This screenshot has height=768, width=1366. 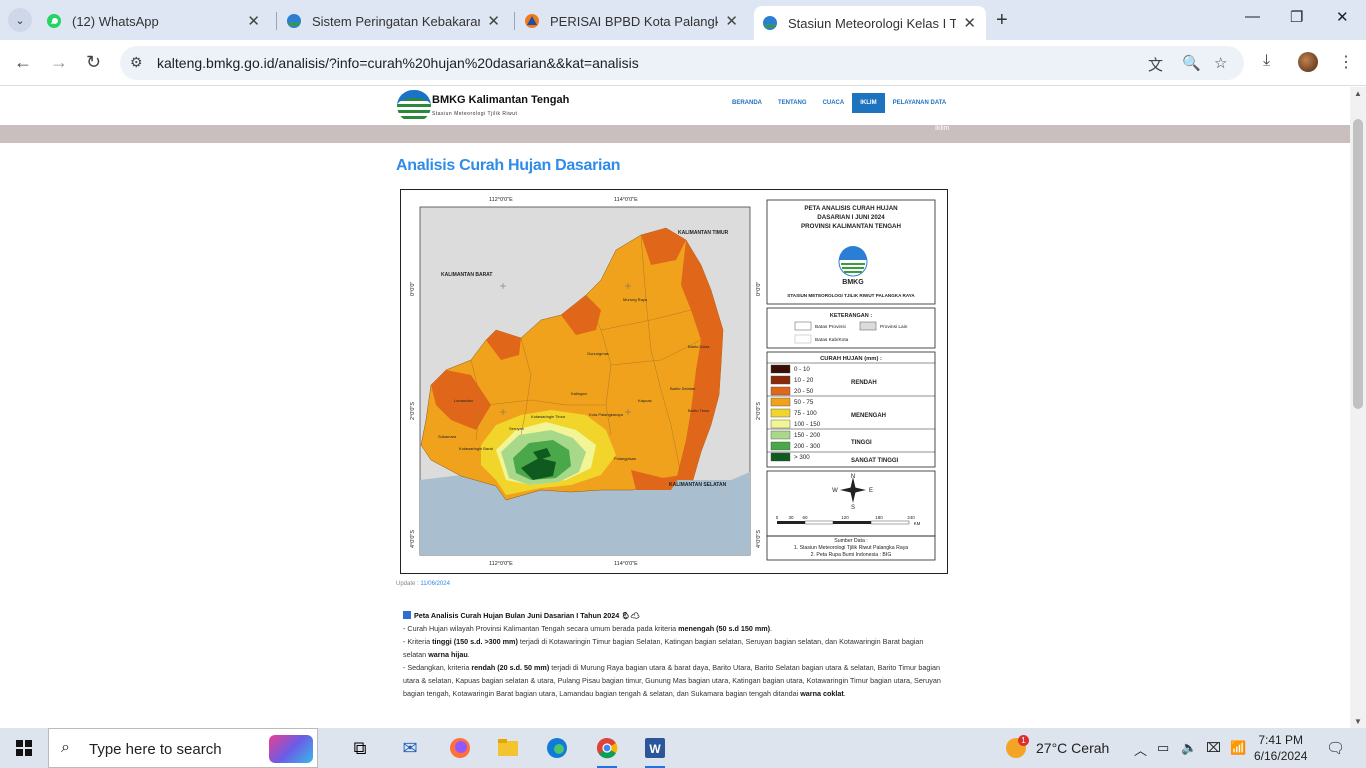 I want to click on reload-icon: ↻, so click(x=93, y=62).